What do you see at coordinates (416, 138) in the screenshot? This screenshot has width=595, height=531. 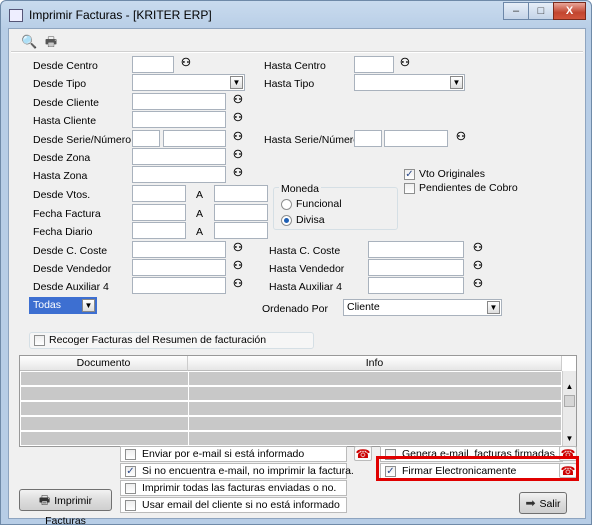 I see `hasta-numero-input` at bounding box center [416, 138].